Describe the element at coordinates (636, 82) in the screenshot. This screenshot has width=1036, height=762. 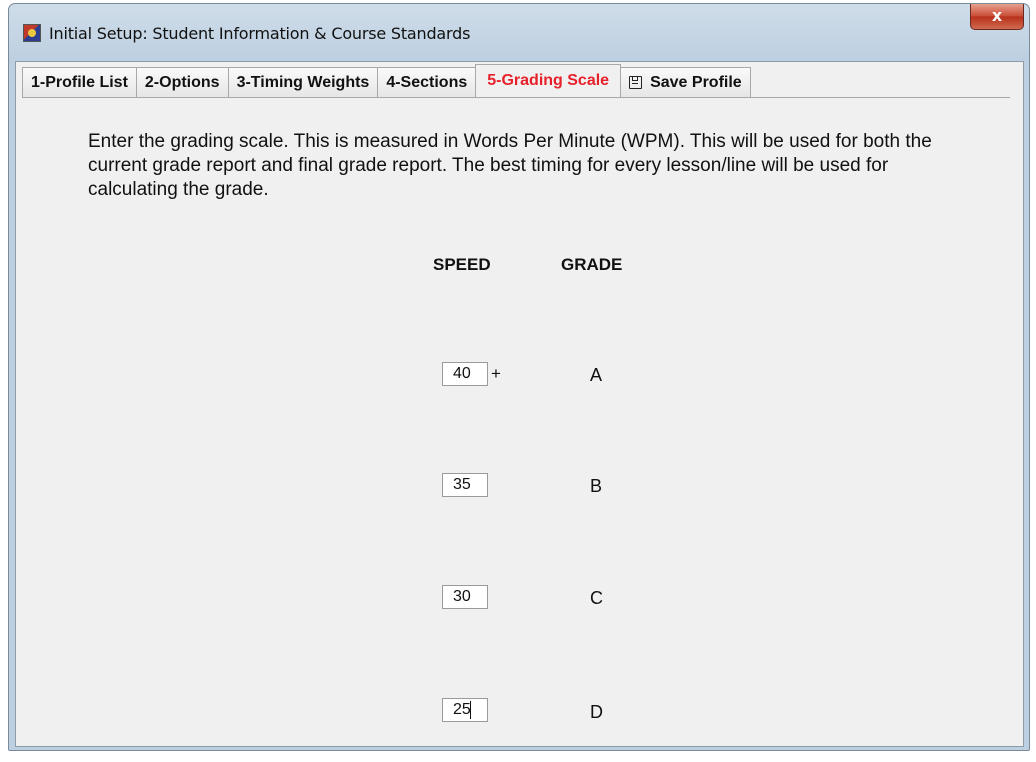
I see `save-icon` at that location.